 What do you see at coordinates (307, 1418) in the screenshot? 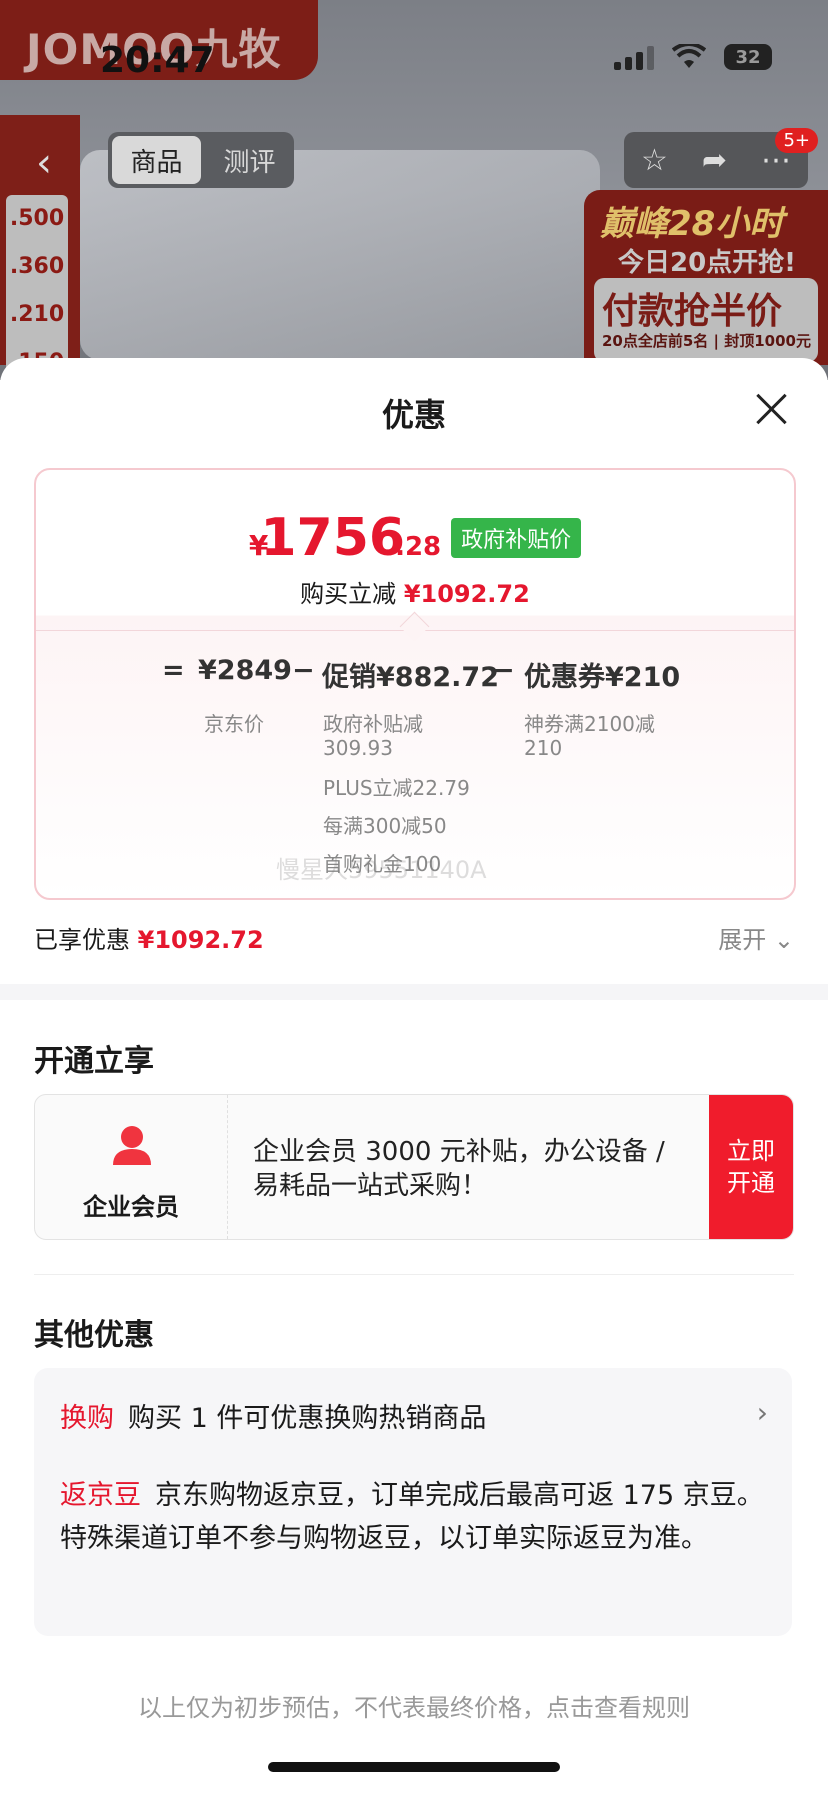
I see `offer-text: 购买 1 件可优惠换购热销商品` at bounding box center [307, 1418].